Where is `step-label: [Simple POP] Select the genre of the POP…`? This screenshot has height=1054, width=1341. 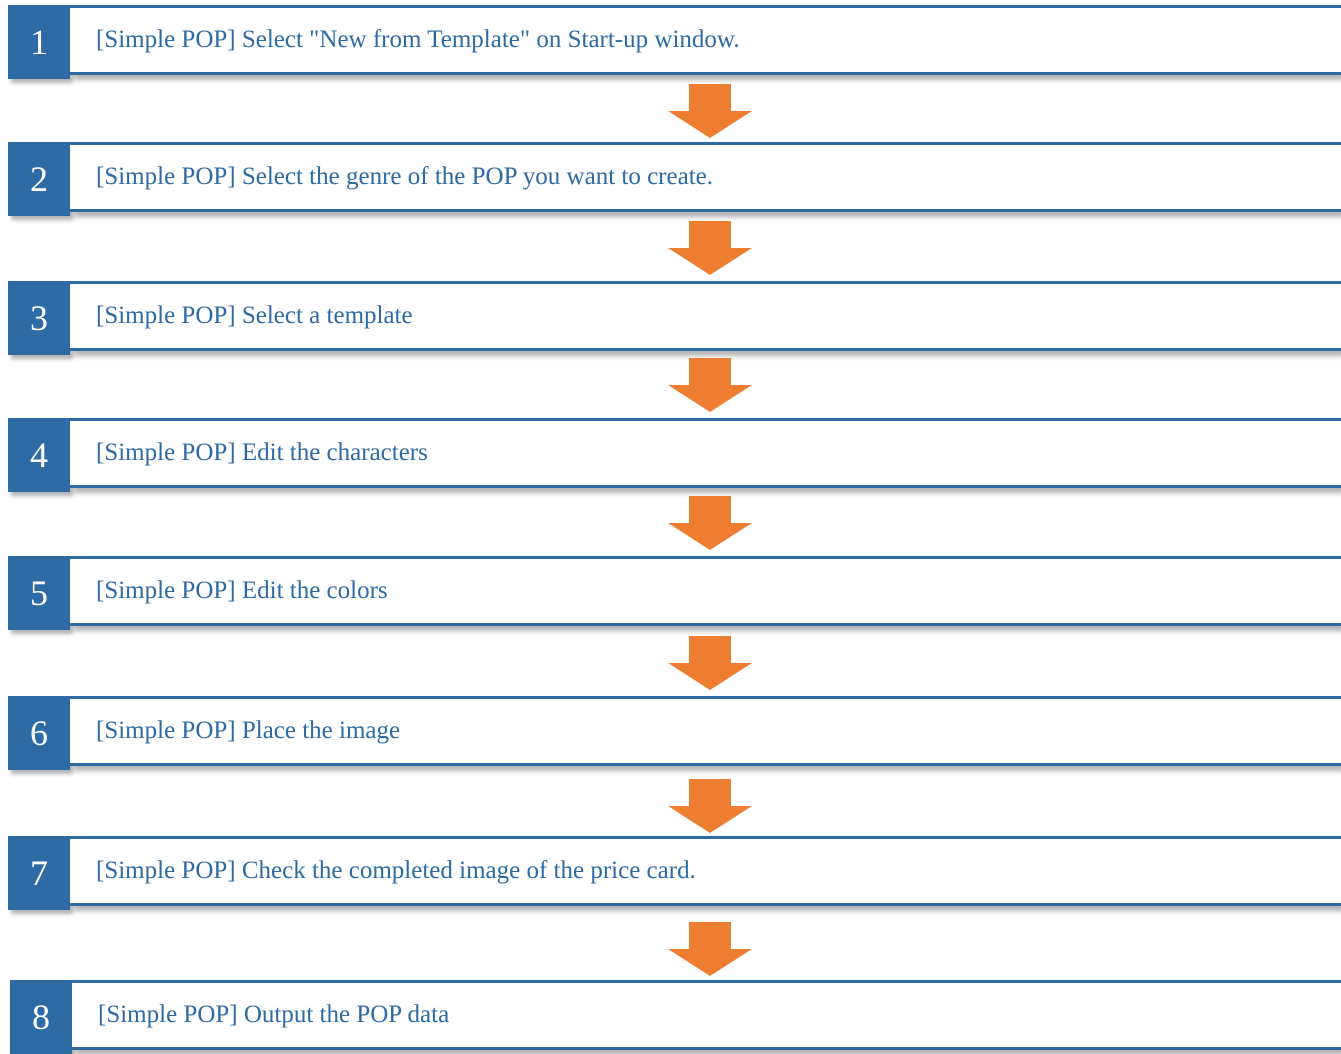 step-label: [Simple POP] Select the genre of the POP… is located at coordinates (404, 176).